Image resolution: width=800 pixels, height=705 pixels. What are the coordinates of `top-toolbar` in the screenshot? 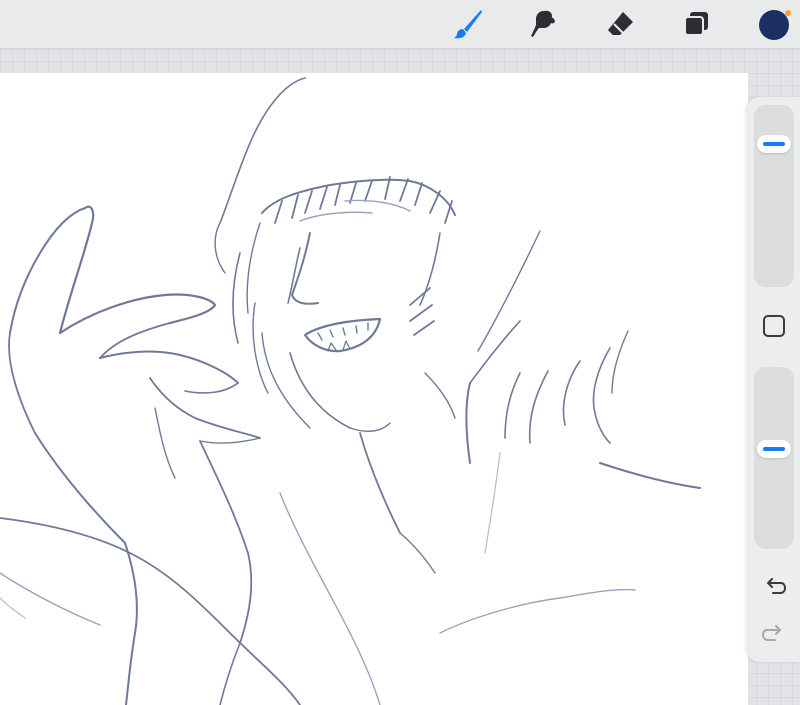 It's located at (400, 24).